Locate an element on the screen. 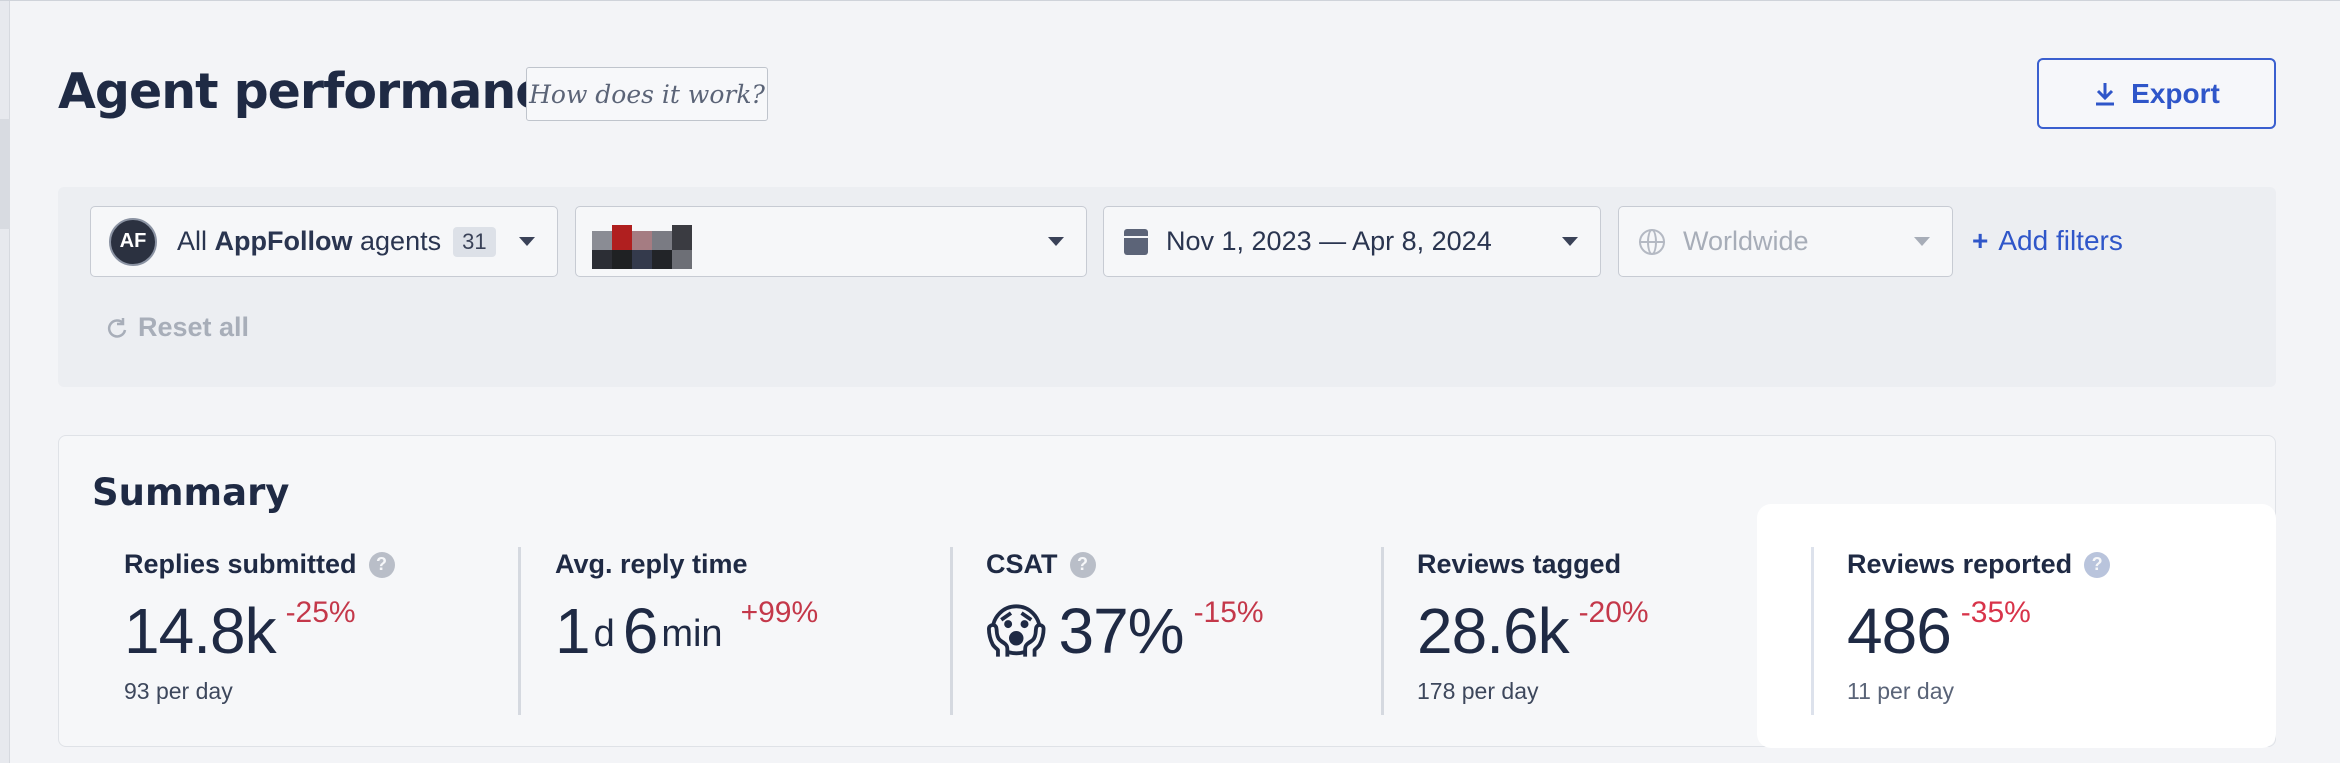  reset-all-button: Reset all is located at coordinates (177, 327).